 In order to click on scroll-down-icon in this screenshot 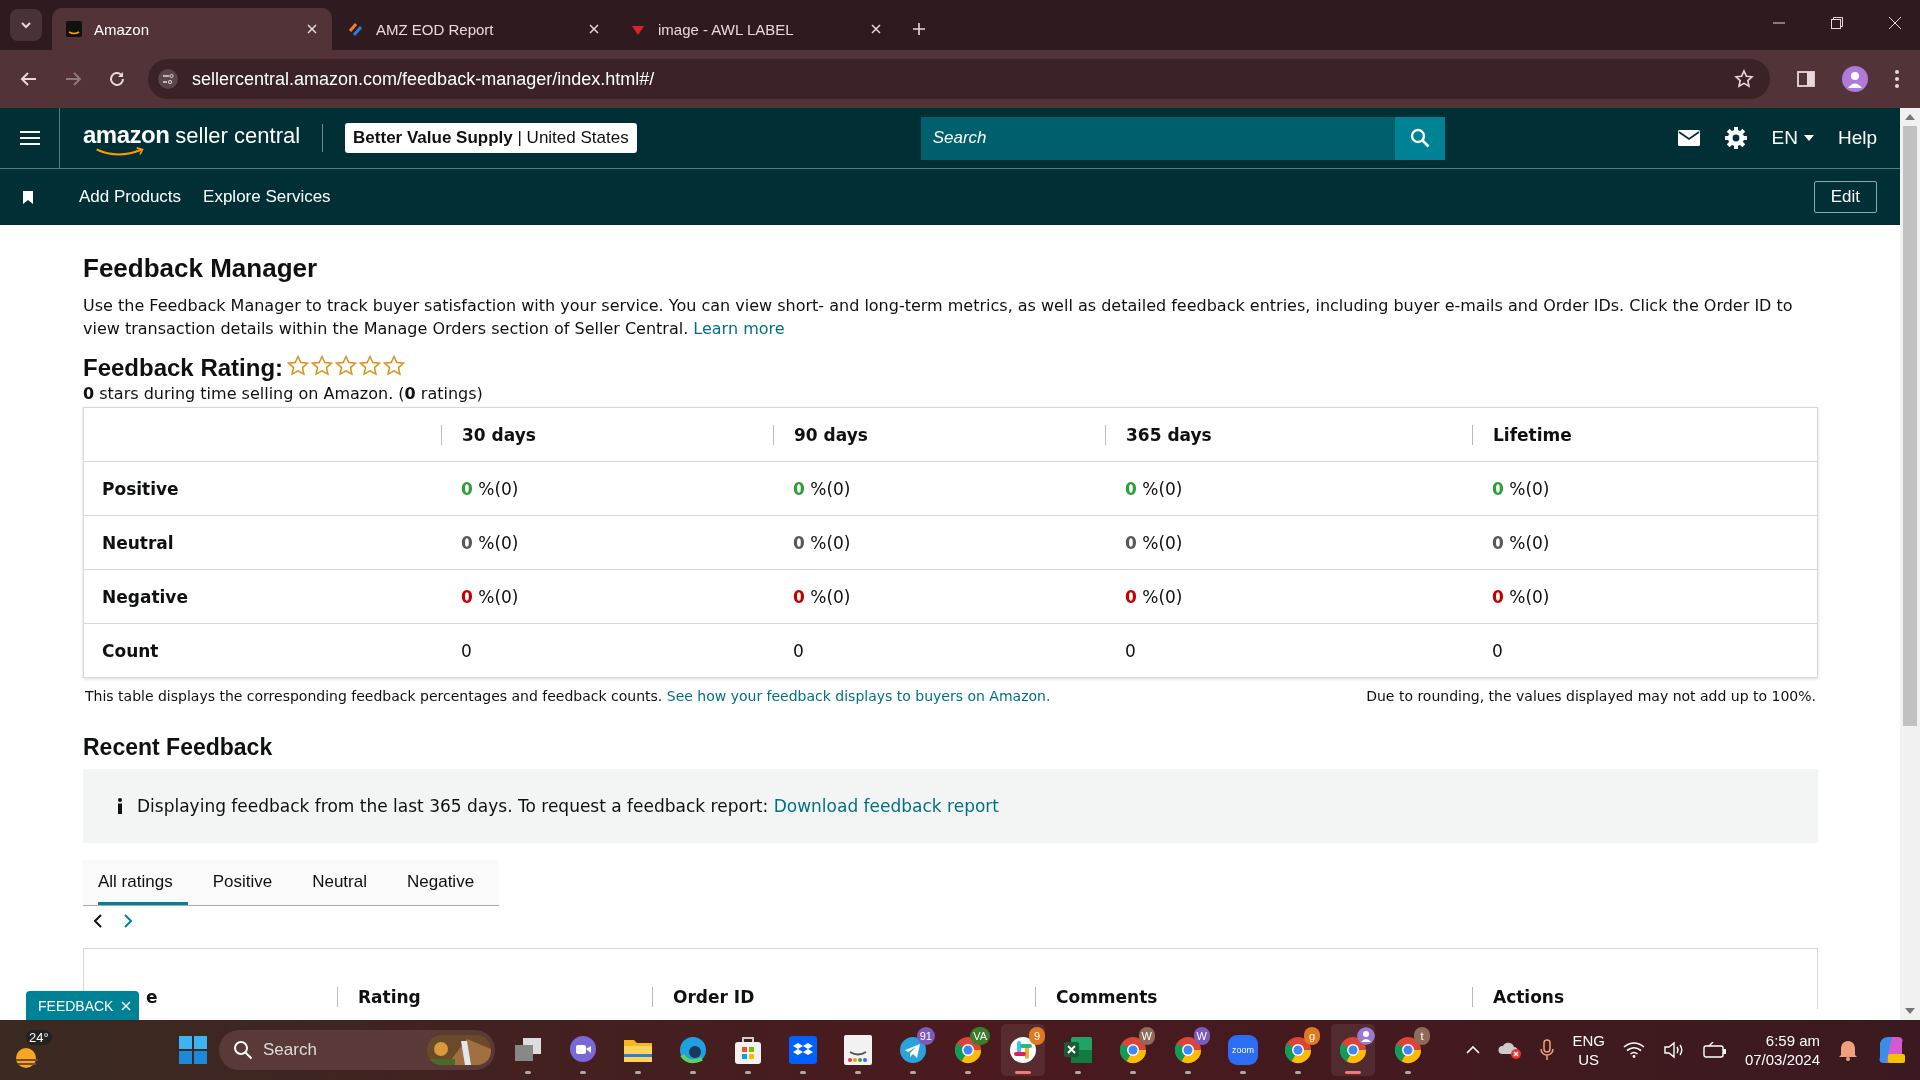, I will do `click(1910, 1011)`.